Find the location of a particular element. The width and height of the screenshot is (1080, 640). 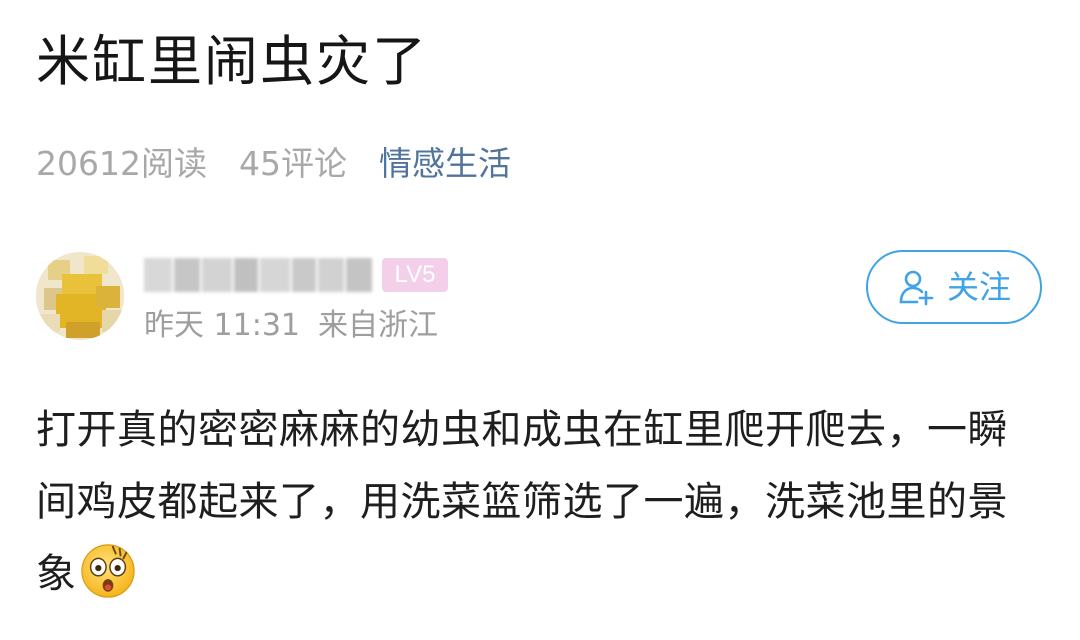

add-user-icon is located at coordinates (916, 288).